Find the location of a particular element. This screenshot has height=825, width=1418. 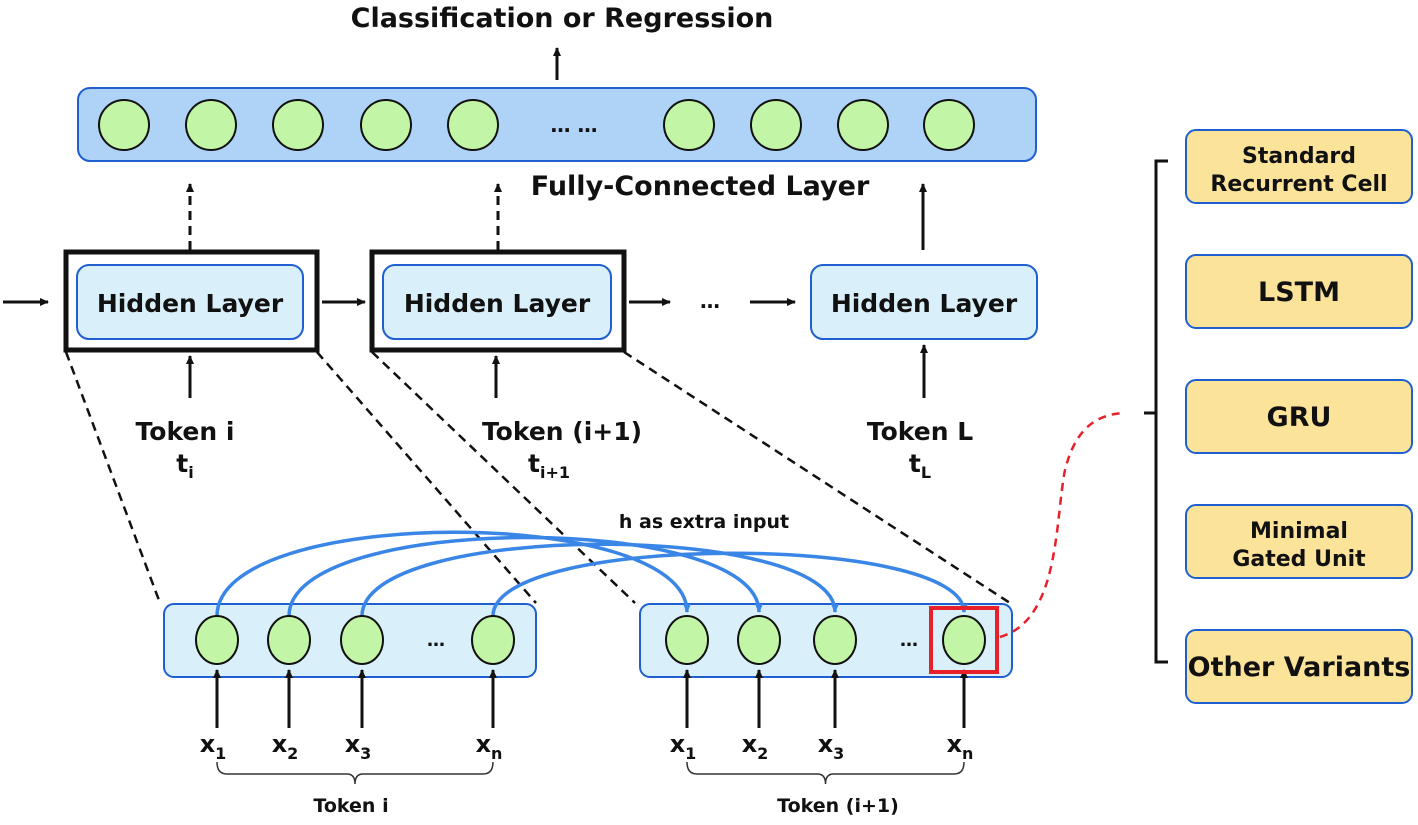

variant-label: LSTM is located at coordinates (1299, 292).